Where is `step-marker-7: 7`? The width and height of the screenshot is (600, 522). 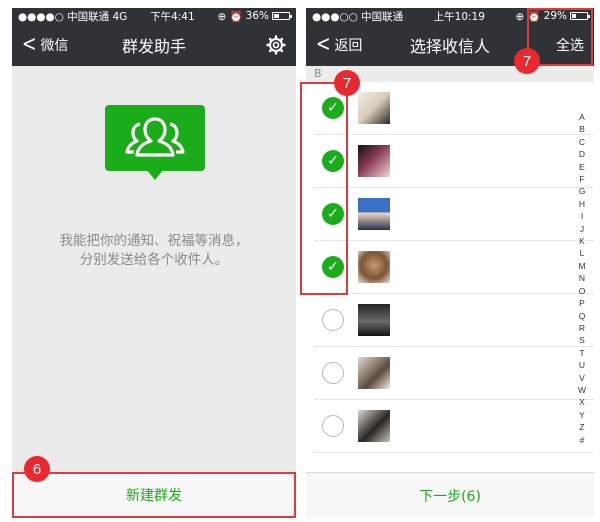
step-marker-7: 7 is located at coordinates (347, 83).